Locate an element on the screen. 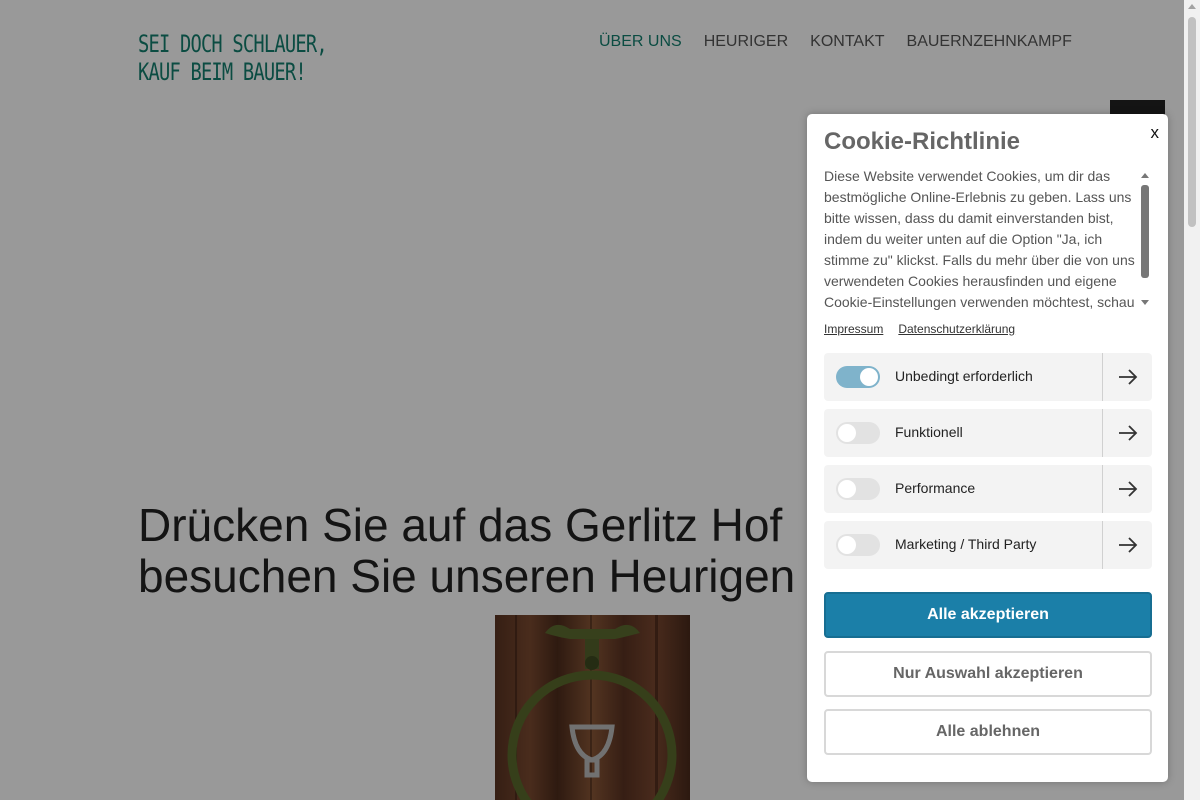  scroll-down-arrow-icon is located at coordinates (1145, 302).